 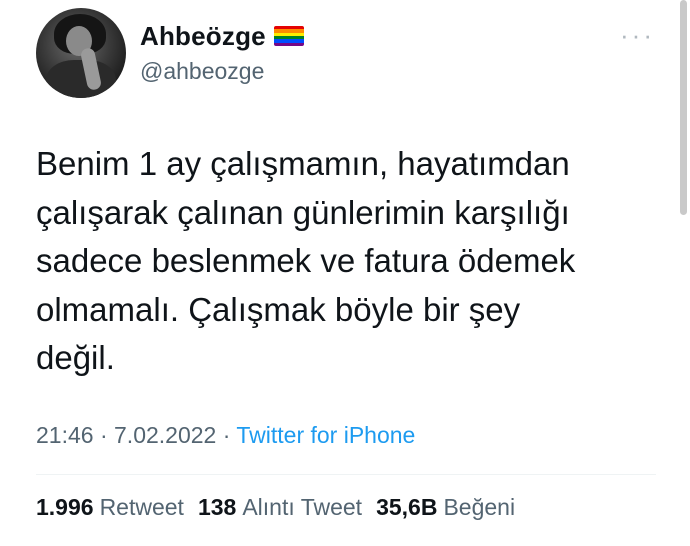 What do you see at coordinates (202, 71) in the screenshot?
I see `user-handle: @ahbeozge` at bounding box center [202, 71].